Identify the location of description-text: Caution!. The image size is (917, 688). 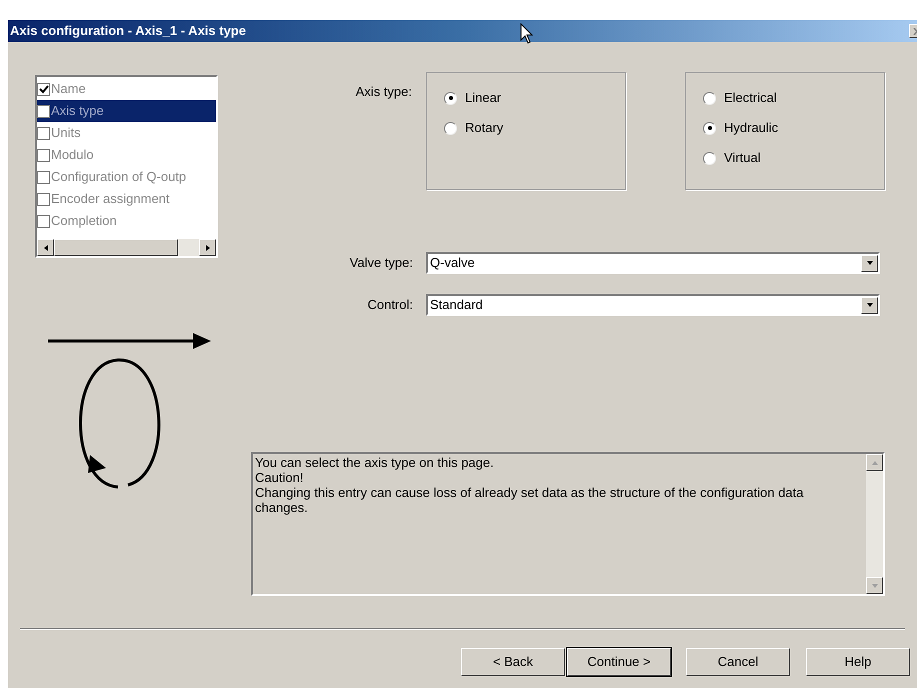
(279, 477).